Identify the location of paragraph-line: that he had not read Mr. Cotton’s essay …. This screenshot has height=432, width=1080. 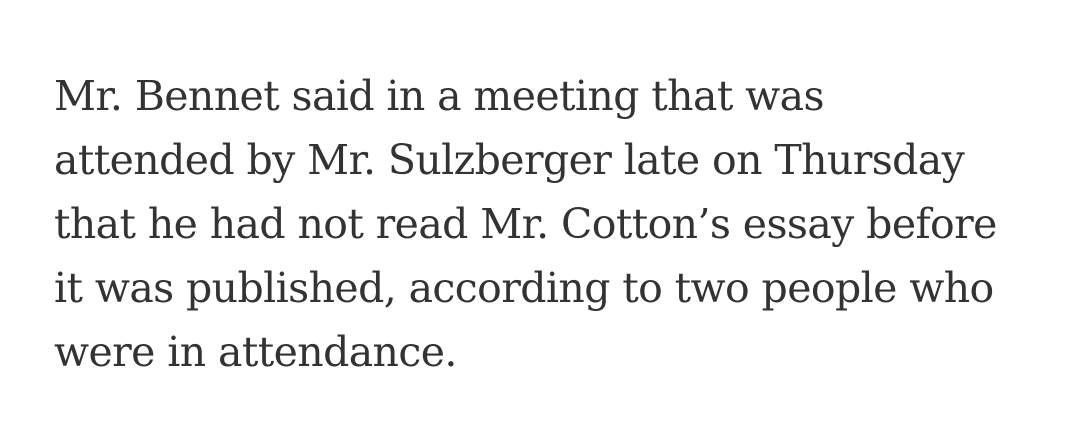
(525, 224).